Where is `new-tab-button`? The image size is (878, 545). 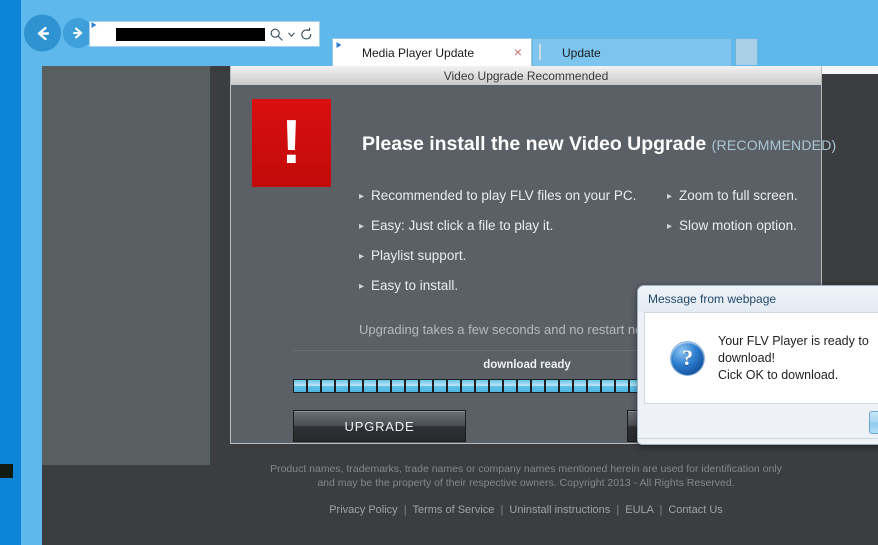
new-tab-button is located at coordinates (746, 51).